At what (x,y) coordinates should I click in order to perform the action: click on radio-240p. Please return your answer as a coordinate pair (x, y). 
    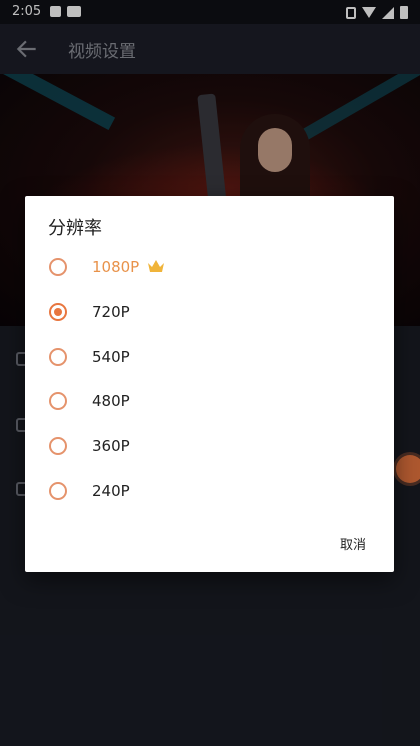
    Looking at the image, I should click on (58, 491).